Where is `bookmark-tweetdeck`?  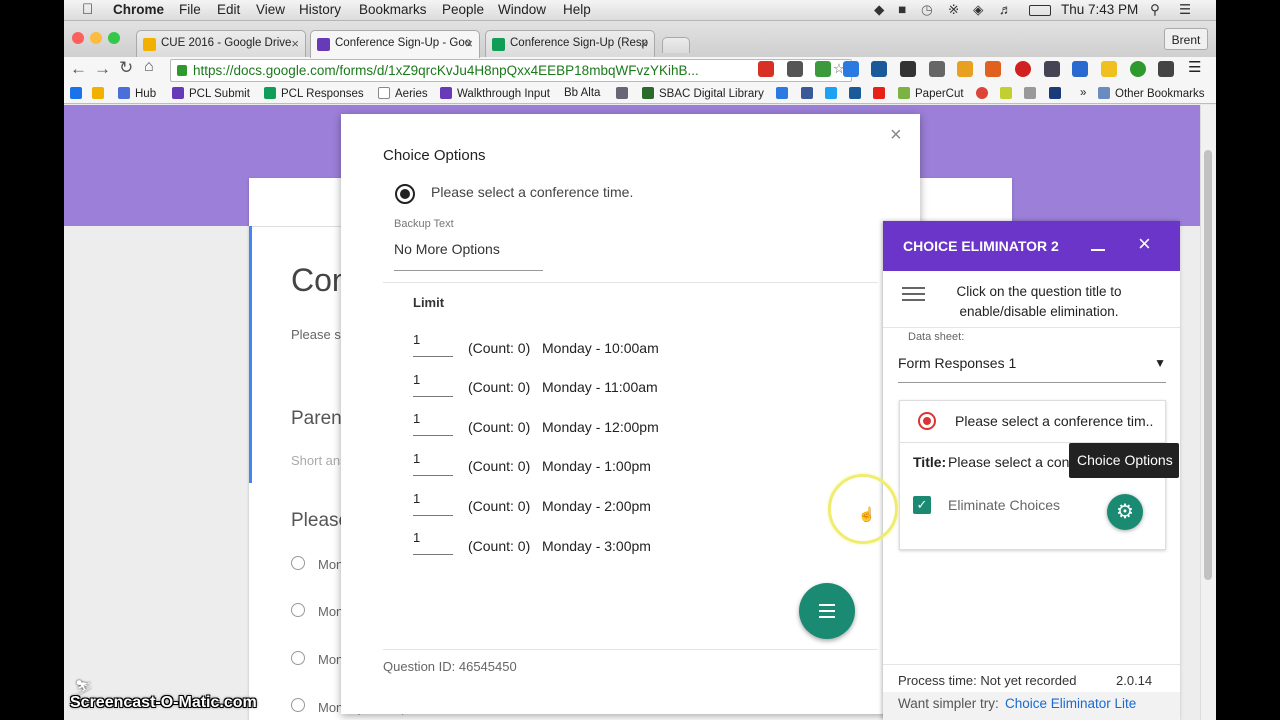 bookmark-tweetdeck is located at coordinates (857, 93).